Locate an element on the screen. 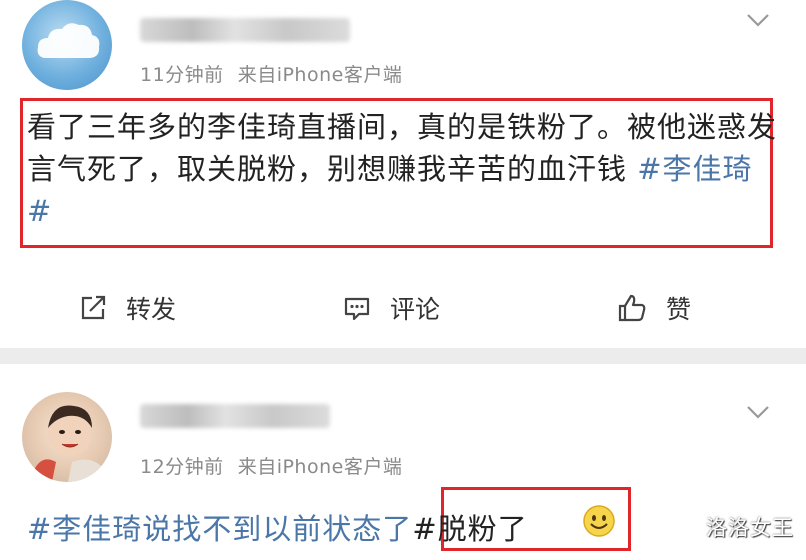 The width and height of the screenshot is (806, 560). cloud-avatar-icon is located at coordinates (68, 40).